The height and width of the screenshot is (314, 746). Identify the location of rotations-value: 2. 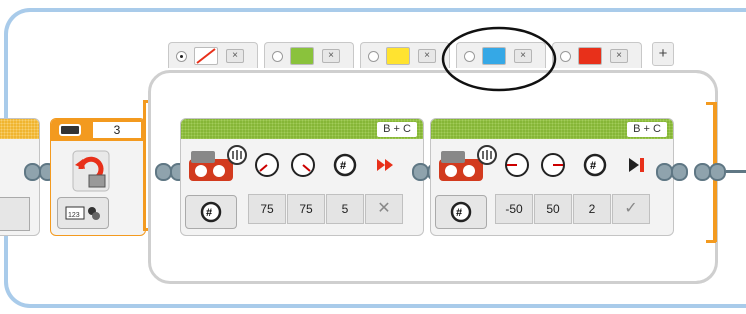
(592, 209).